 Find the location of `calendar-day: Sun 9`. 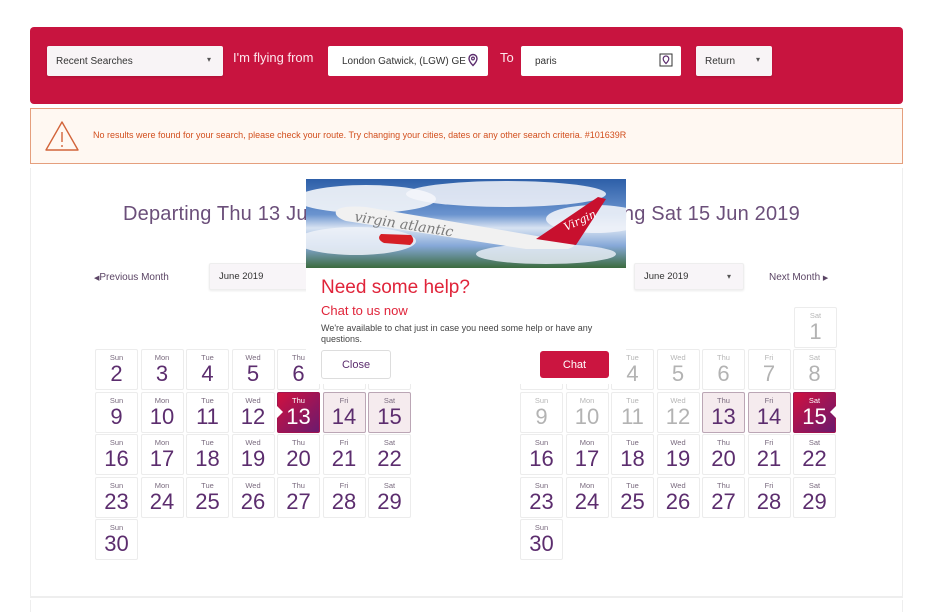

calendar-day: Sun 9 is located at coordinates (116, 412).